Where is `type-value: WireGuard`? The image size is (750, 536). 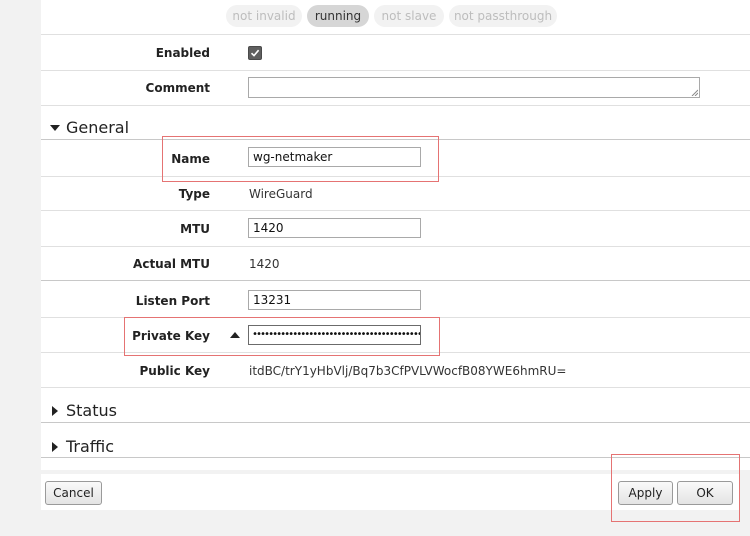
type-value: WireGuard is located at coordinates (281, 194).